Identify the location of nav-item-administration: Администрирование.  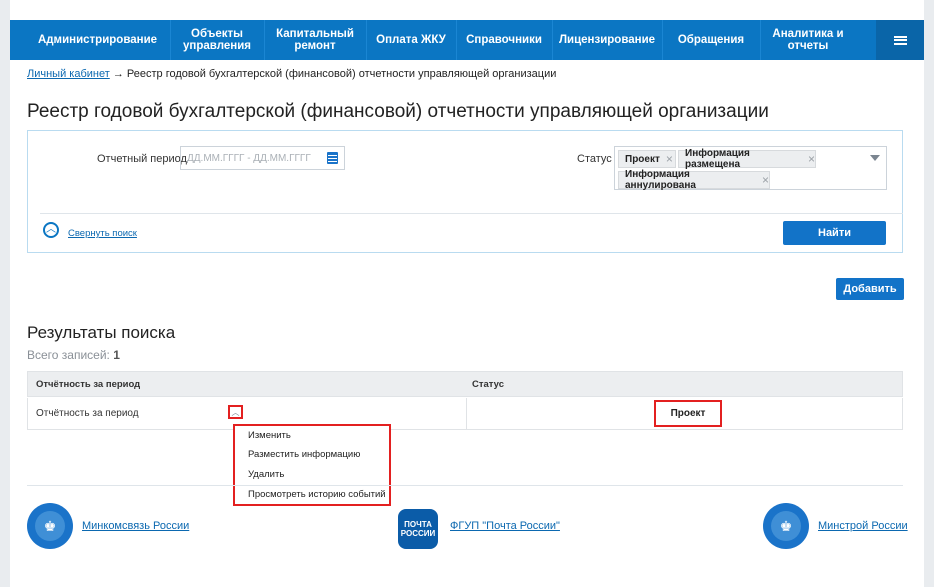
(97, 40).